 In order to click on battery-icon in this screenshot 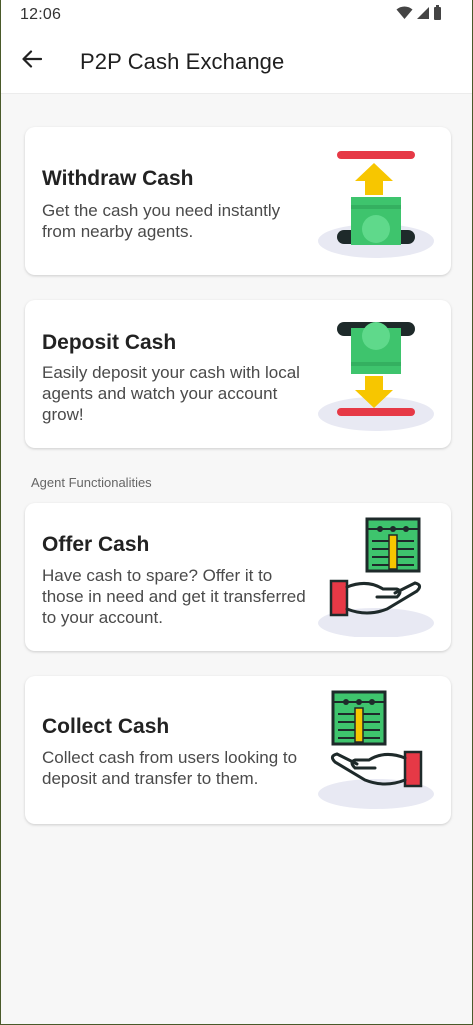, I will do `click(437, 15)`.